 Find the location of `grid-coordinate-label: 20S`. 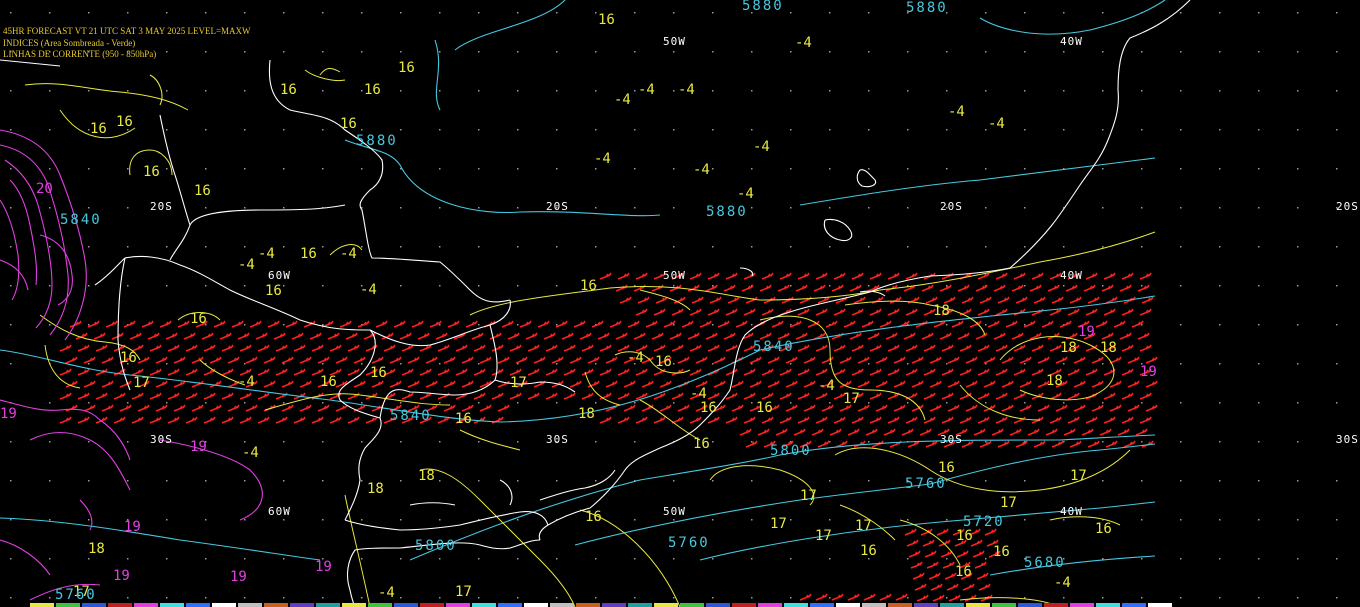

grid-coordinate-label: 20S is located at coordinates (557, 206).